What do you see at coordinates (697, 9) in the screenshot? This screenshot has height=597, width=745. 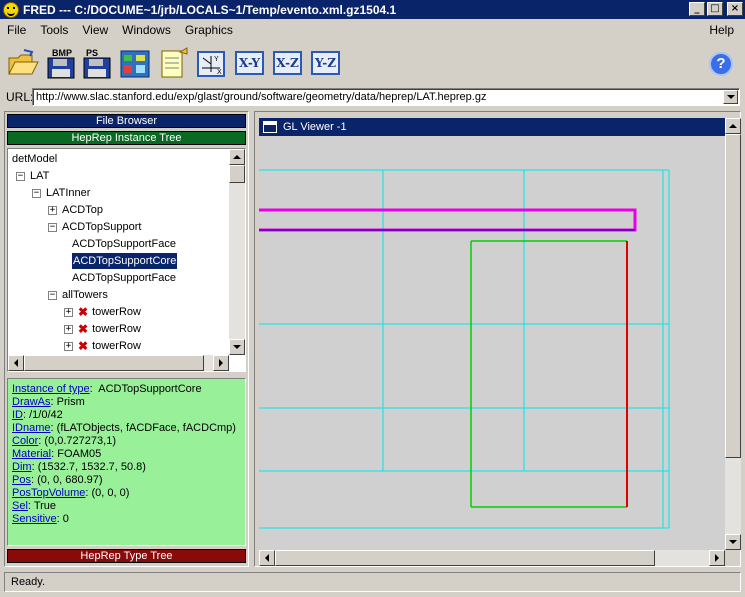 I see `minimize-button: _` at bounding box center [697, 9].